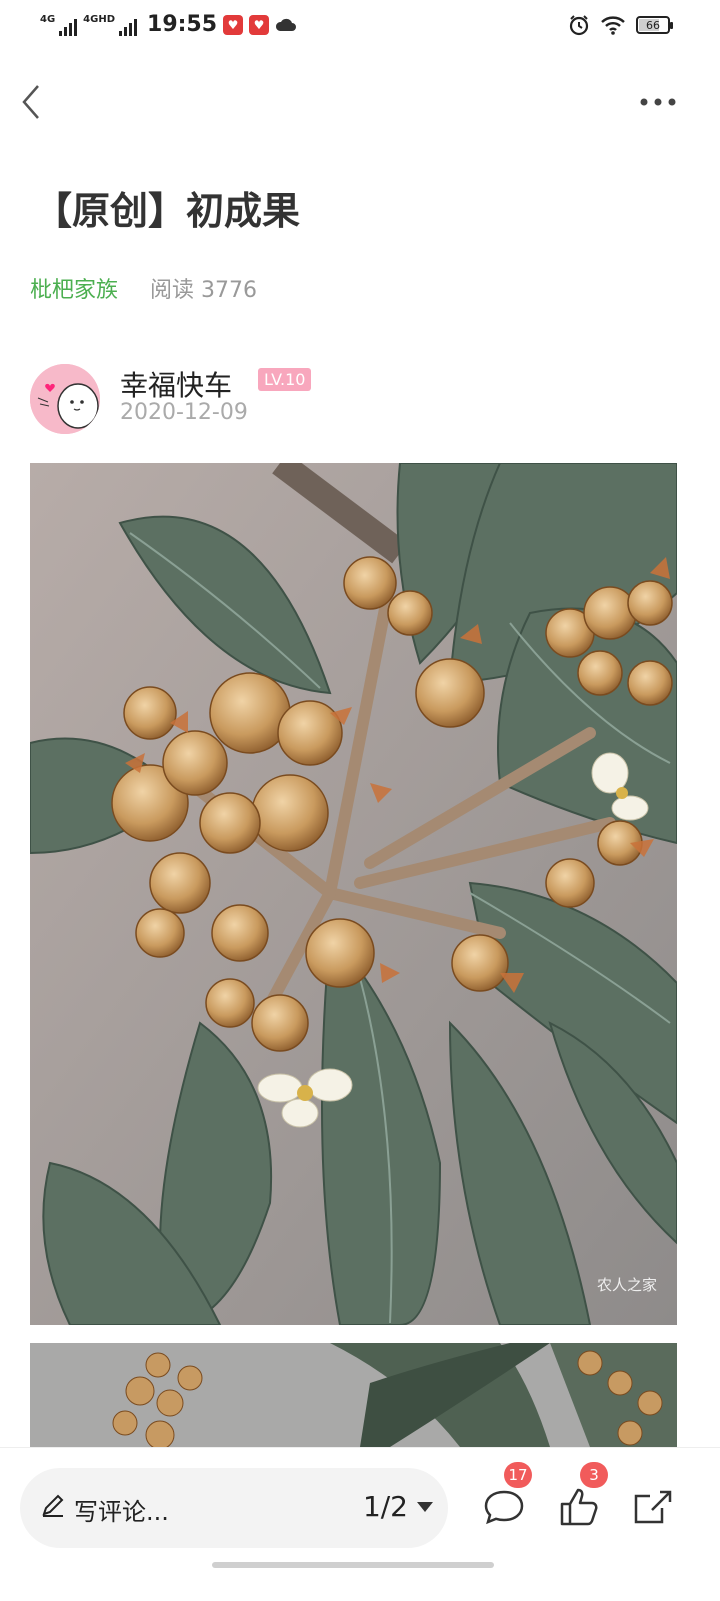  I want to click on network-label-2: 4GHD, so click(99, 19).